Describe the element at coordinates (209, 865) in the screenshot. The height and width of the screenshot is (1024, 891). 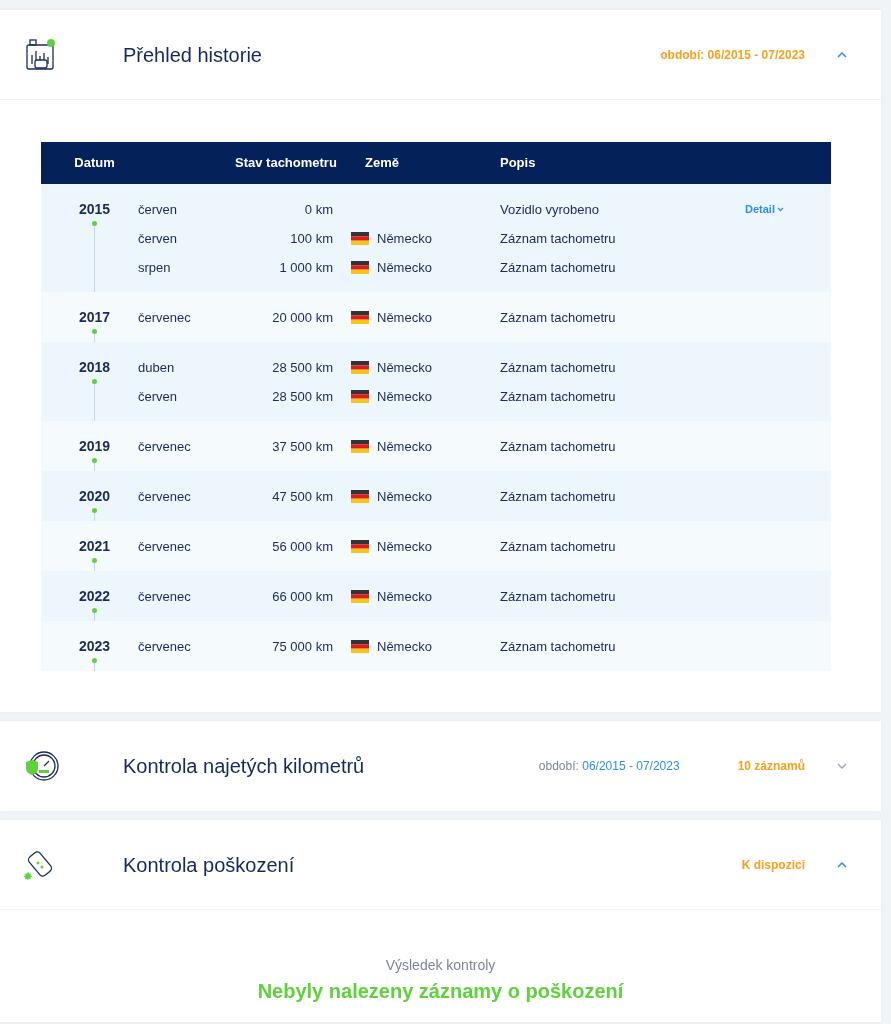
I see `section-title: Kontrola poškození` at that location.